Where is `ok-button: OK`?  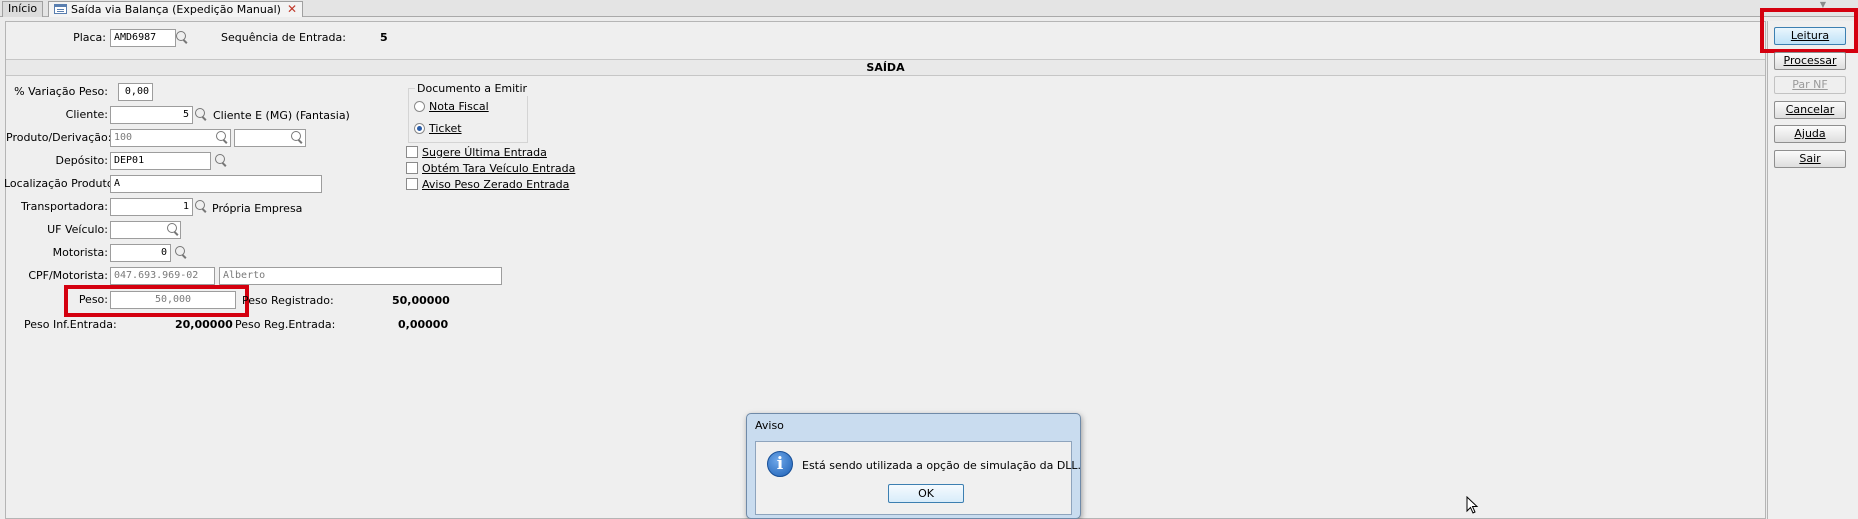
ok-button: OK is located at coordinates (926, 493).